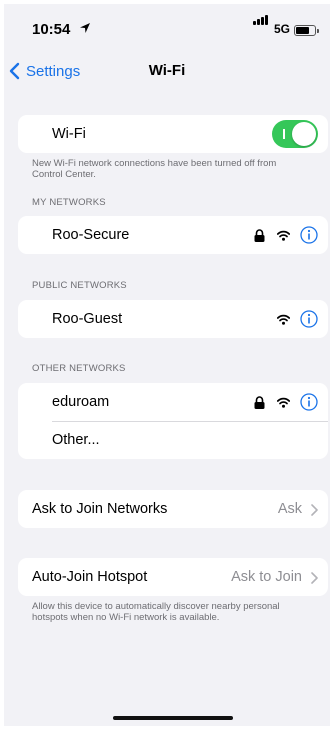 Image resolution: width=334 pixels, height=730 pixels. I want to click on auto-join-hotspot-label: Auto-Join Hotspot, so click(90, 577).